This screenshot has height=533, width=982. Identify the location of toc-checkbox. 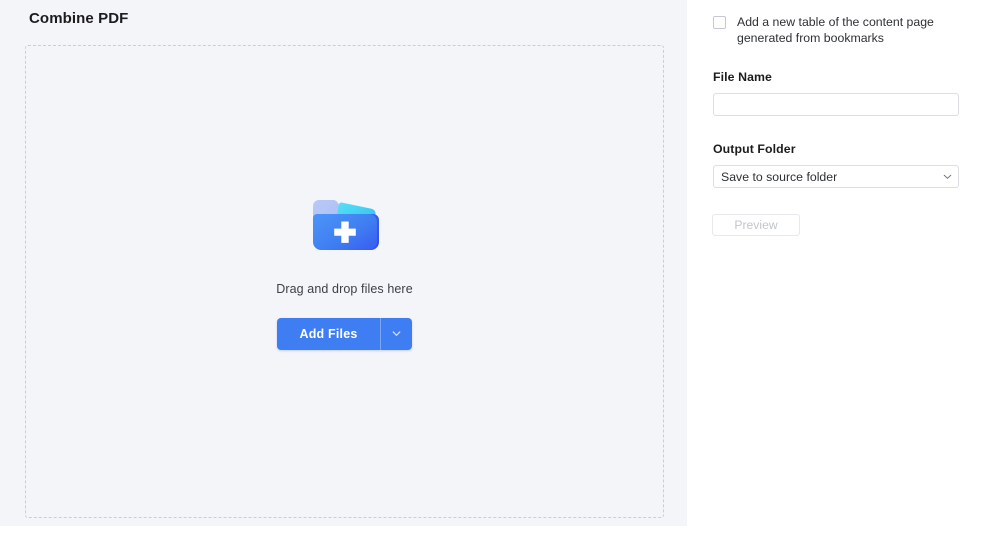
(719, 22).